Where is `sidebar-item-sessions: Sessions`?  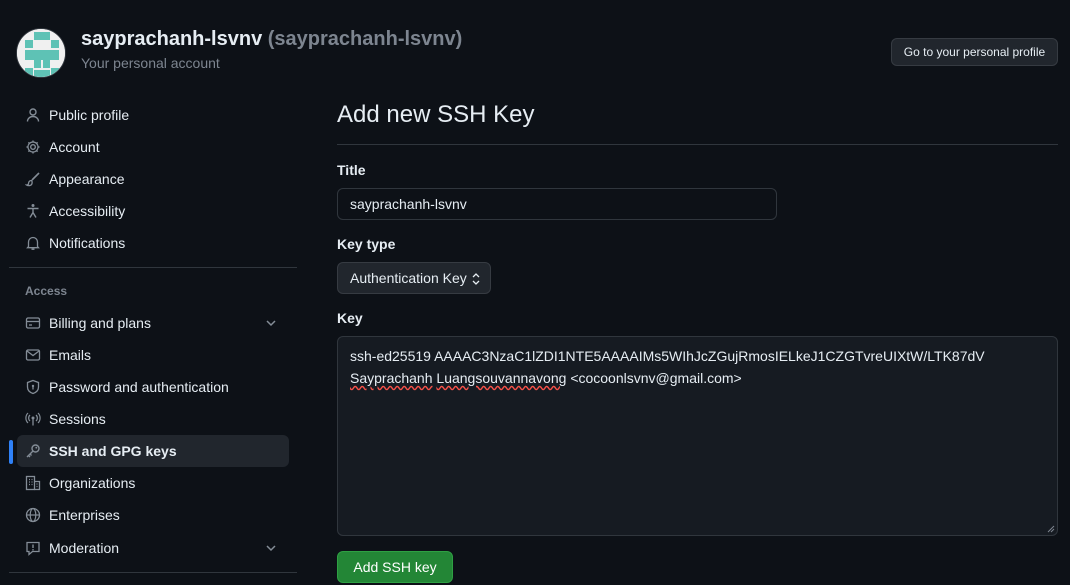
sidebar-item-sessions: Sessions is located at coordinates (153, 419).